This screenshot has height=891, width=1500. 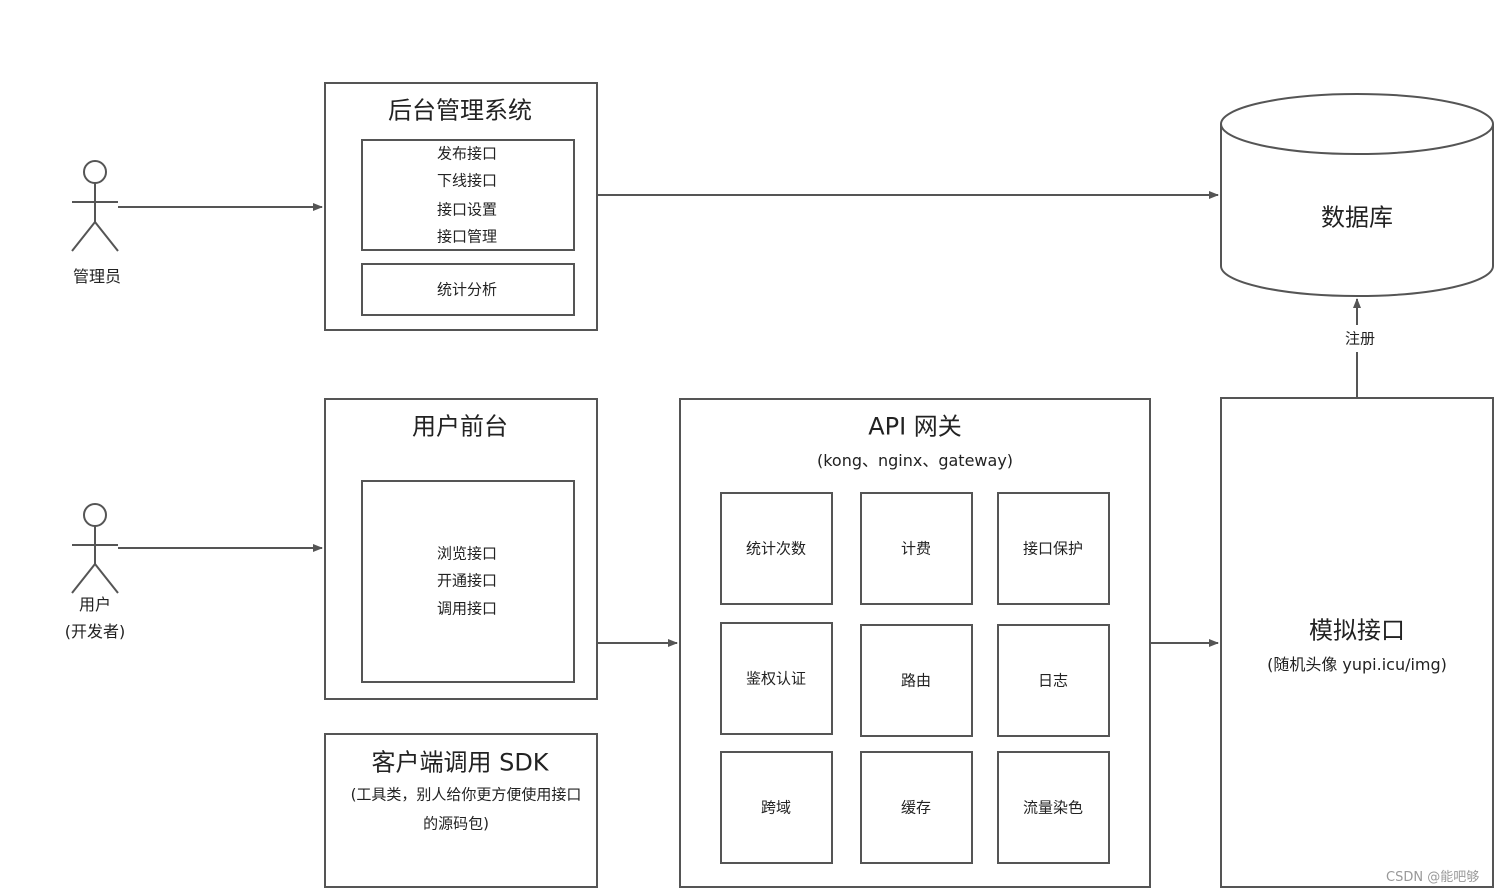 I want to click on feature-item: 调用接口, so click(x=467, y=608).